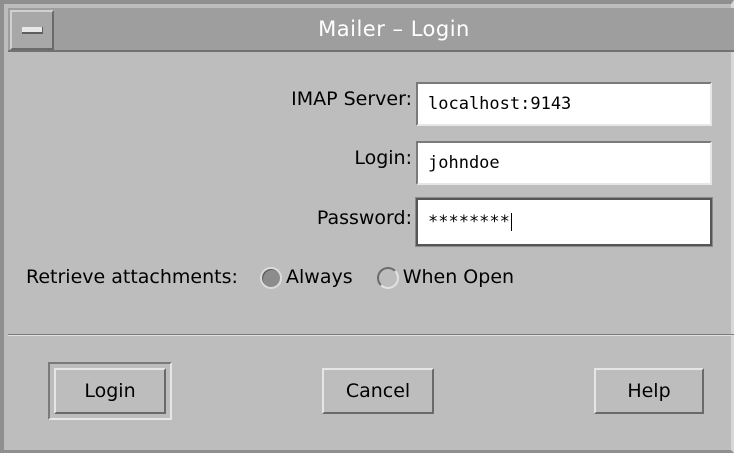 The height and width of the screenshot is (453, 734). What do you see at coordinates (319, 277) in the screenshot?
I see `radio-always-label: Always` at bounding box center [319, 277].